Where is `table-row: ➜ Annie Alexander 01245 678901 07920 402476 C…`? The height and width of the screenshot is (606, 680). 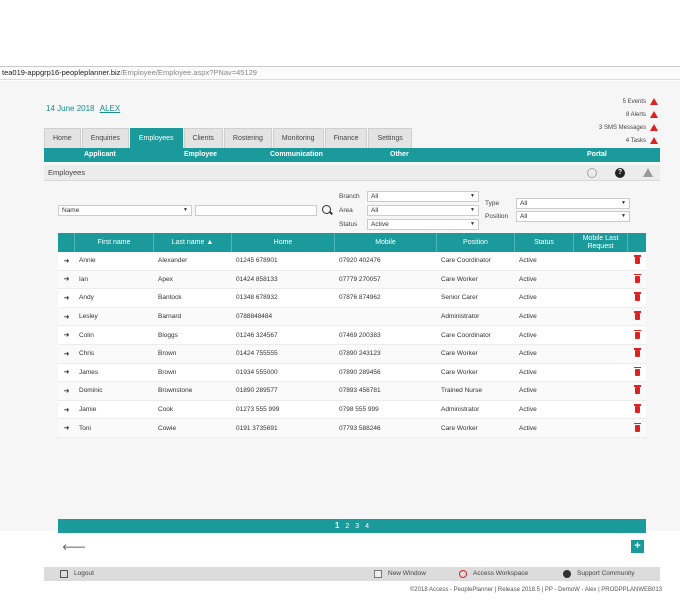
table-row: ➜ Annie Alexander 01245 678901 07920 402476 C… is located at coordinates (352, 261).